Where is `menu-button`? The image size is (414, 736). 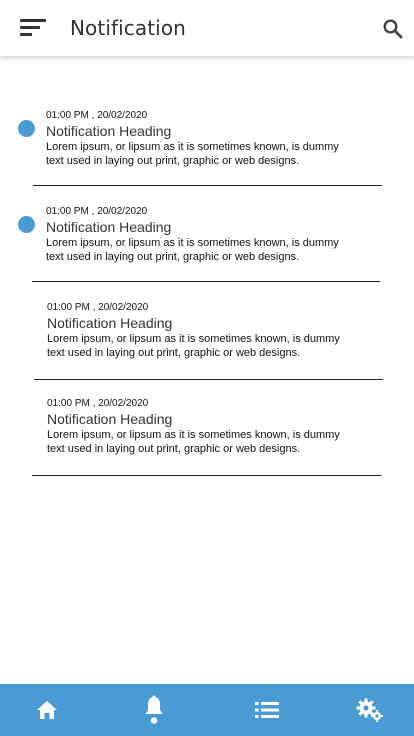
menu-button is located at coordinates (32, 28).